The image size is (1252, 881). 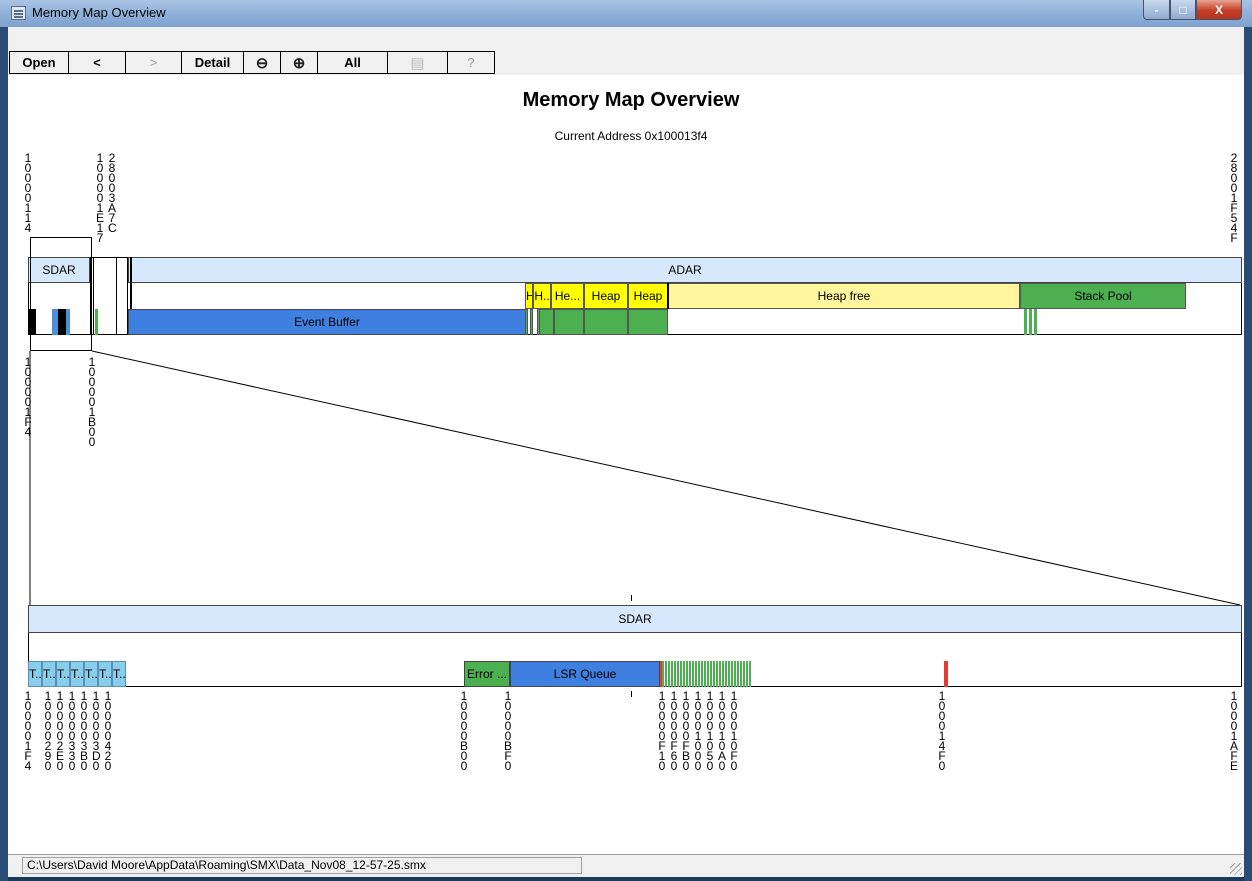 I want to click on address-label: 1 0 0 0 0 2 E 0, so click(x=60, y=731).